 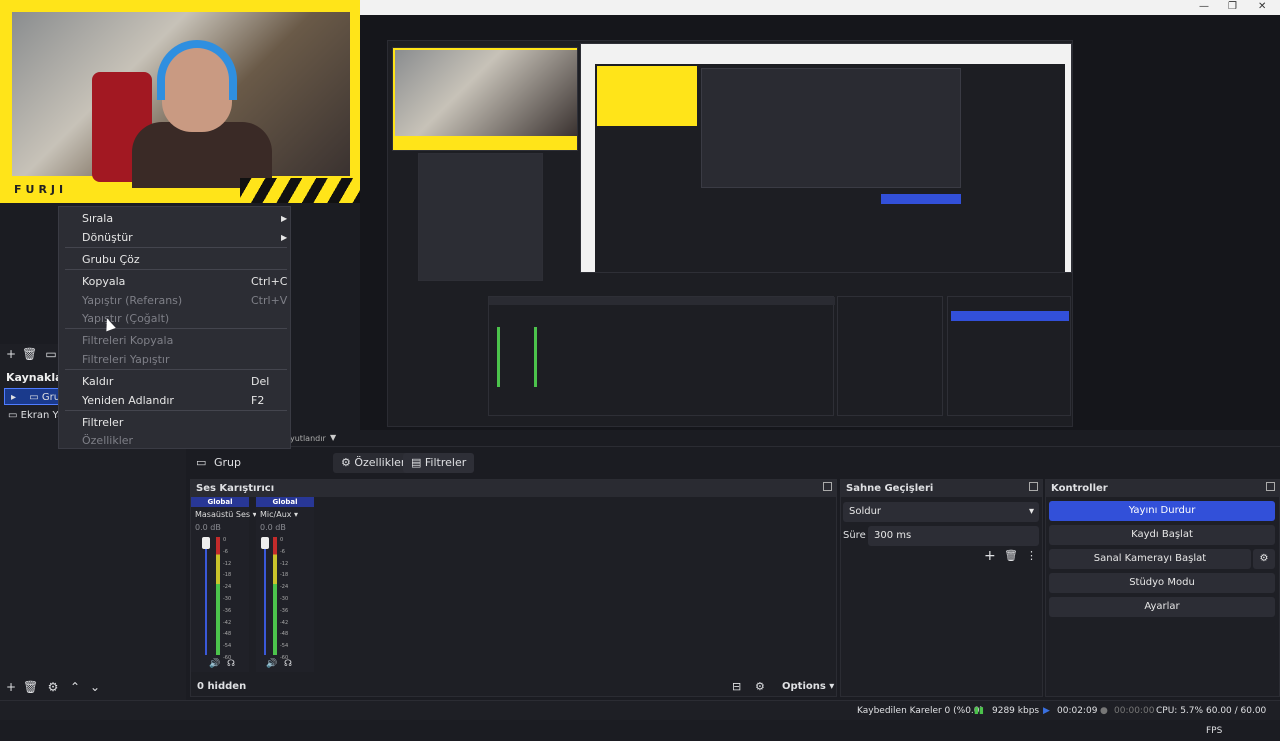 I want to click on filter-icon: ▭, so click(x=51, y=354).